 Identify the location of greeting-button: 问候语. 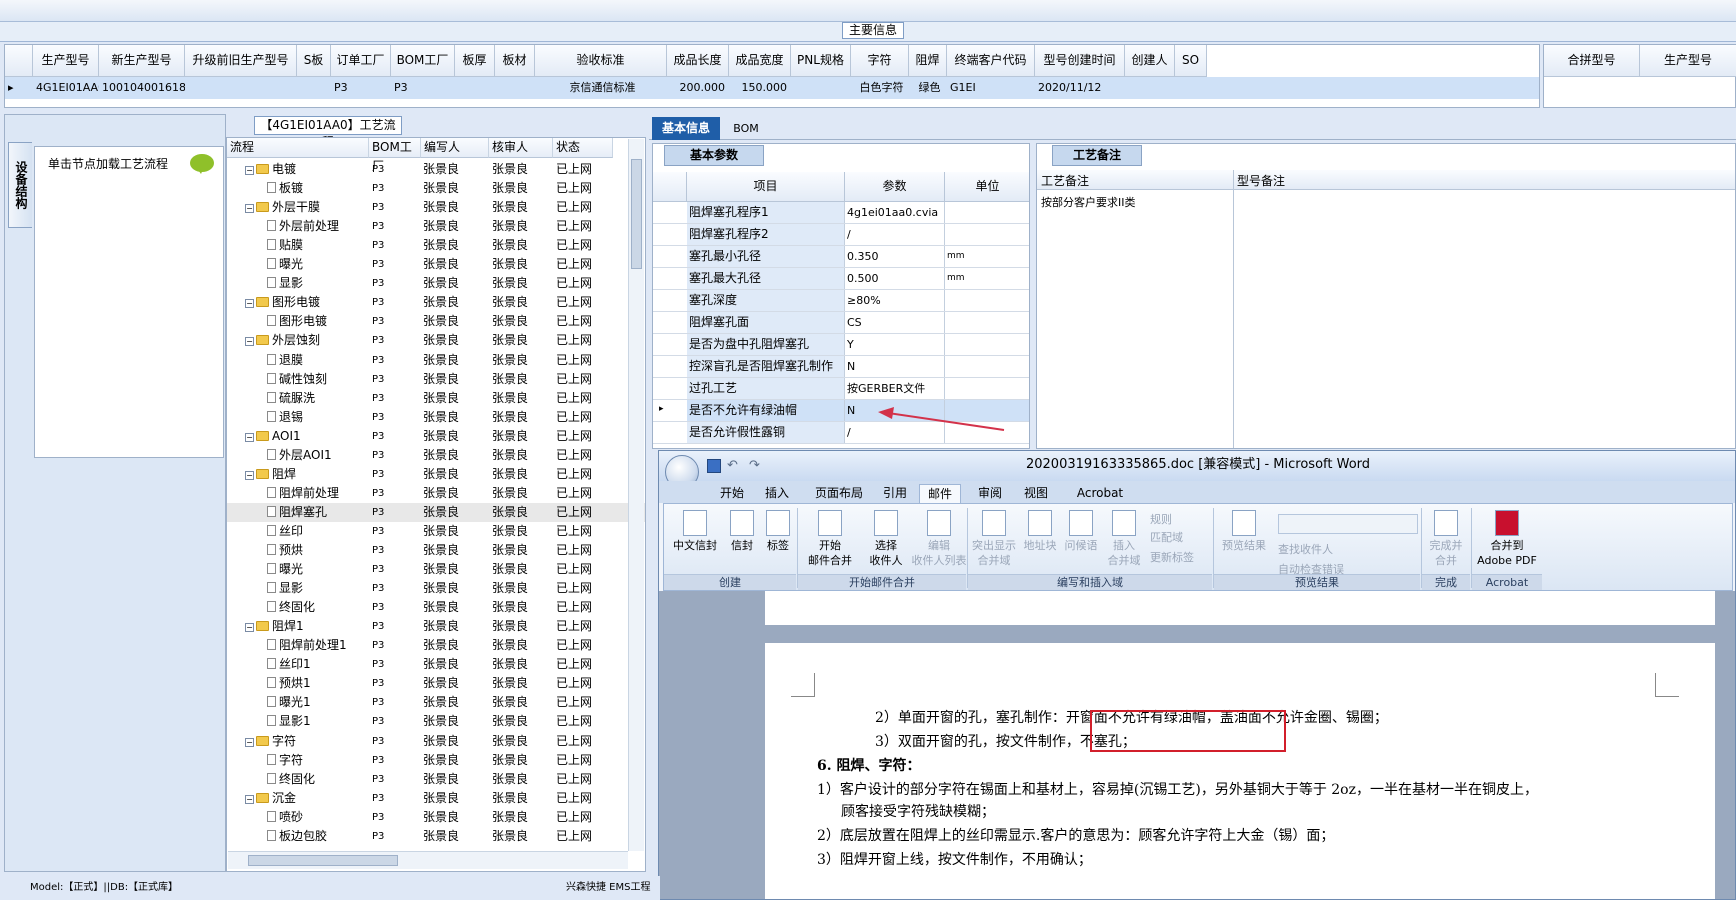
(1081, 531).